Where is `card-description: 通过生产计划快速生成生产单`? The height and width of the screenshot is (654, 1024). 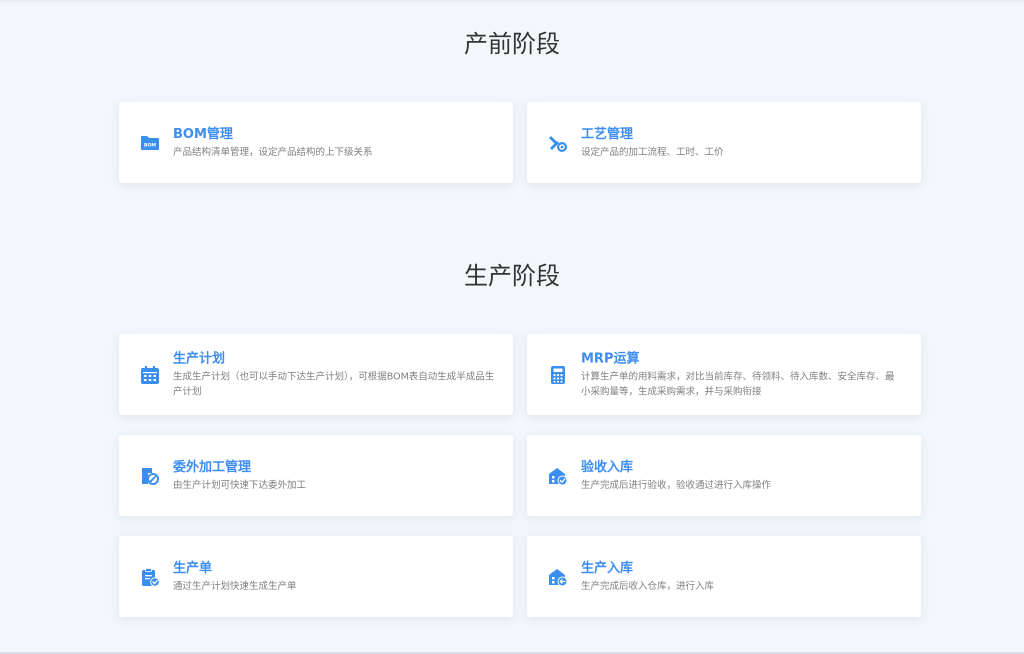
card-description: 通过生产计划快速生成生产单 is located at coordinates (235, 586).